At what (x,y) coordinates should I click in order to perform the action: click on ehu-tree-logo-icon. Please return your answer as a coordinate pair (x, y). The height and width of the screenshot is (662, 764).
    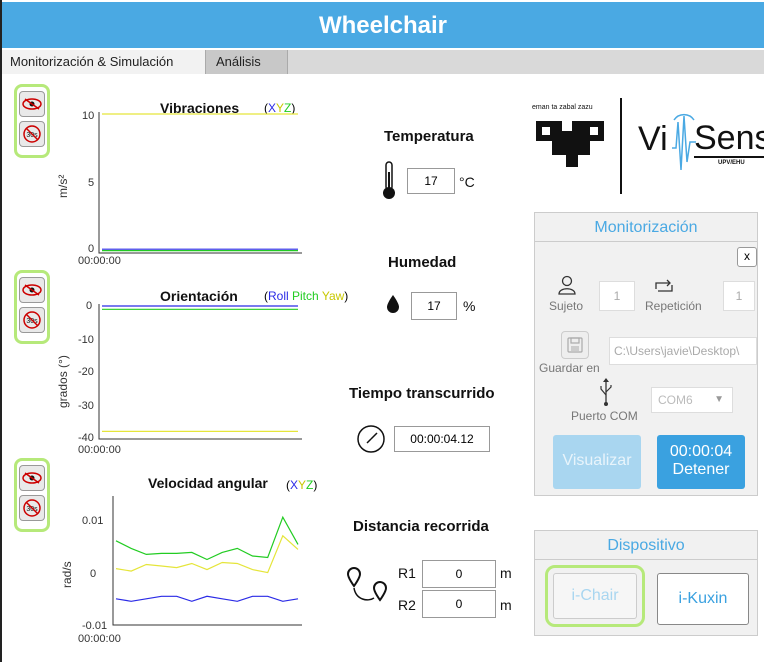
    Looking at the image, I should click on (570, 144).